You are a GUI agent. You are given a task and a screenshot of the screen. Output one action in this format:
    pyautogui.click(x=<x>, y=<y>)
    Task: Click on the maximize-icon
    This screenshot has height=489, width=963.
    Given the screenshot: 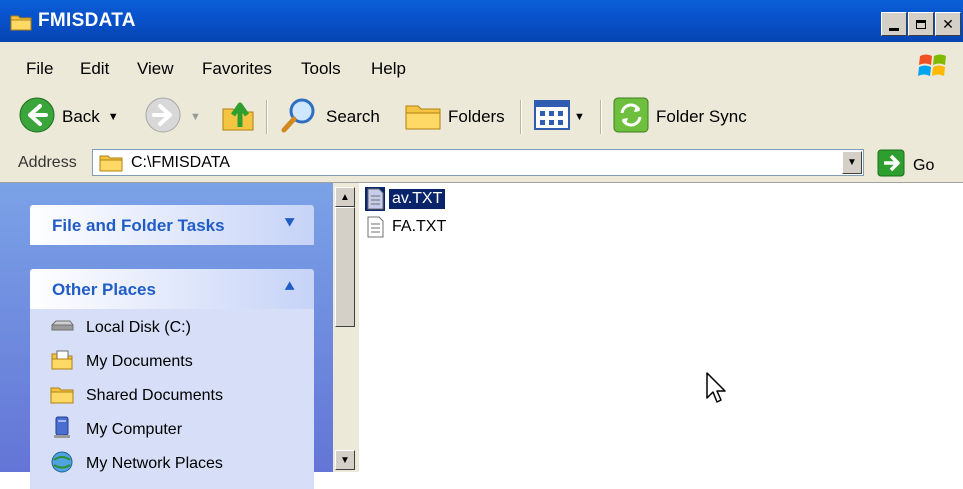 What is the action you would take?
    pyautogui.click(x=921, y=24)
    